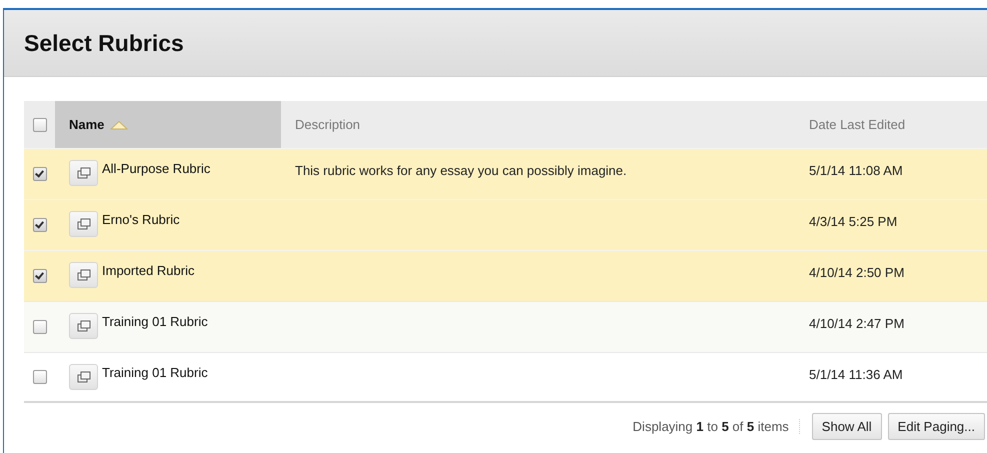 This screenshot has width=987, height=453. What do you see at coordinates (141, 219) in the screenshot?
I see `rubric-name: Erno's Rubric` at bounding box center [141, 219].